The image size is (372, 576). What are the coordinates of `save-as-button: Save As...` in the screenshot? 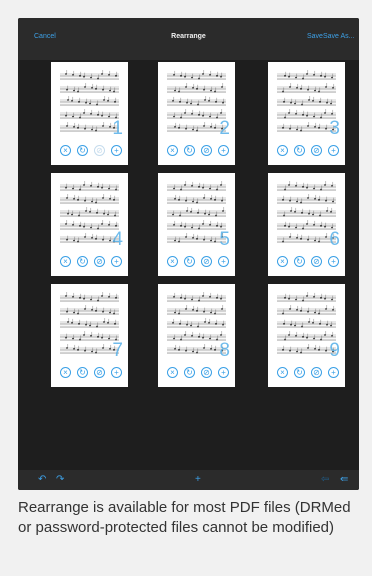 It's located at (339, 36).